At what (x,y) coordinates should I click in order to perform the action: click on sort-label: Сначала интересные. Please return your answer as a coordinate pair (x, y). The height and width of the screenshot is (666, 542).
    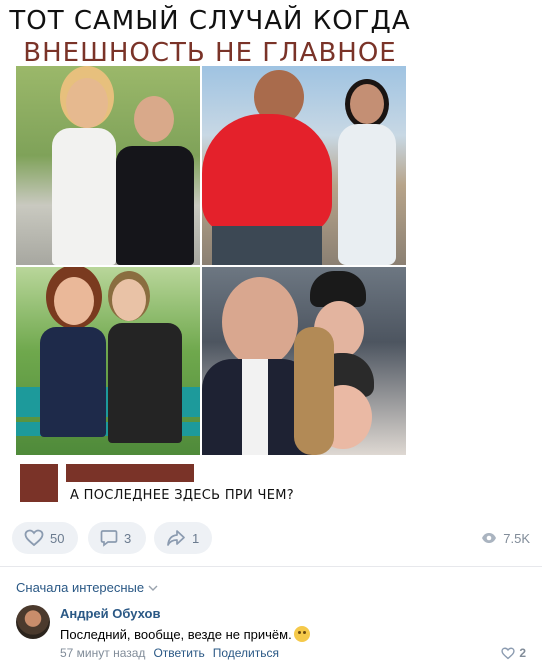
    Looking at the image, I should click on (80, 587).